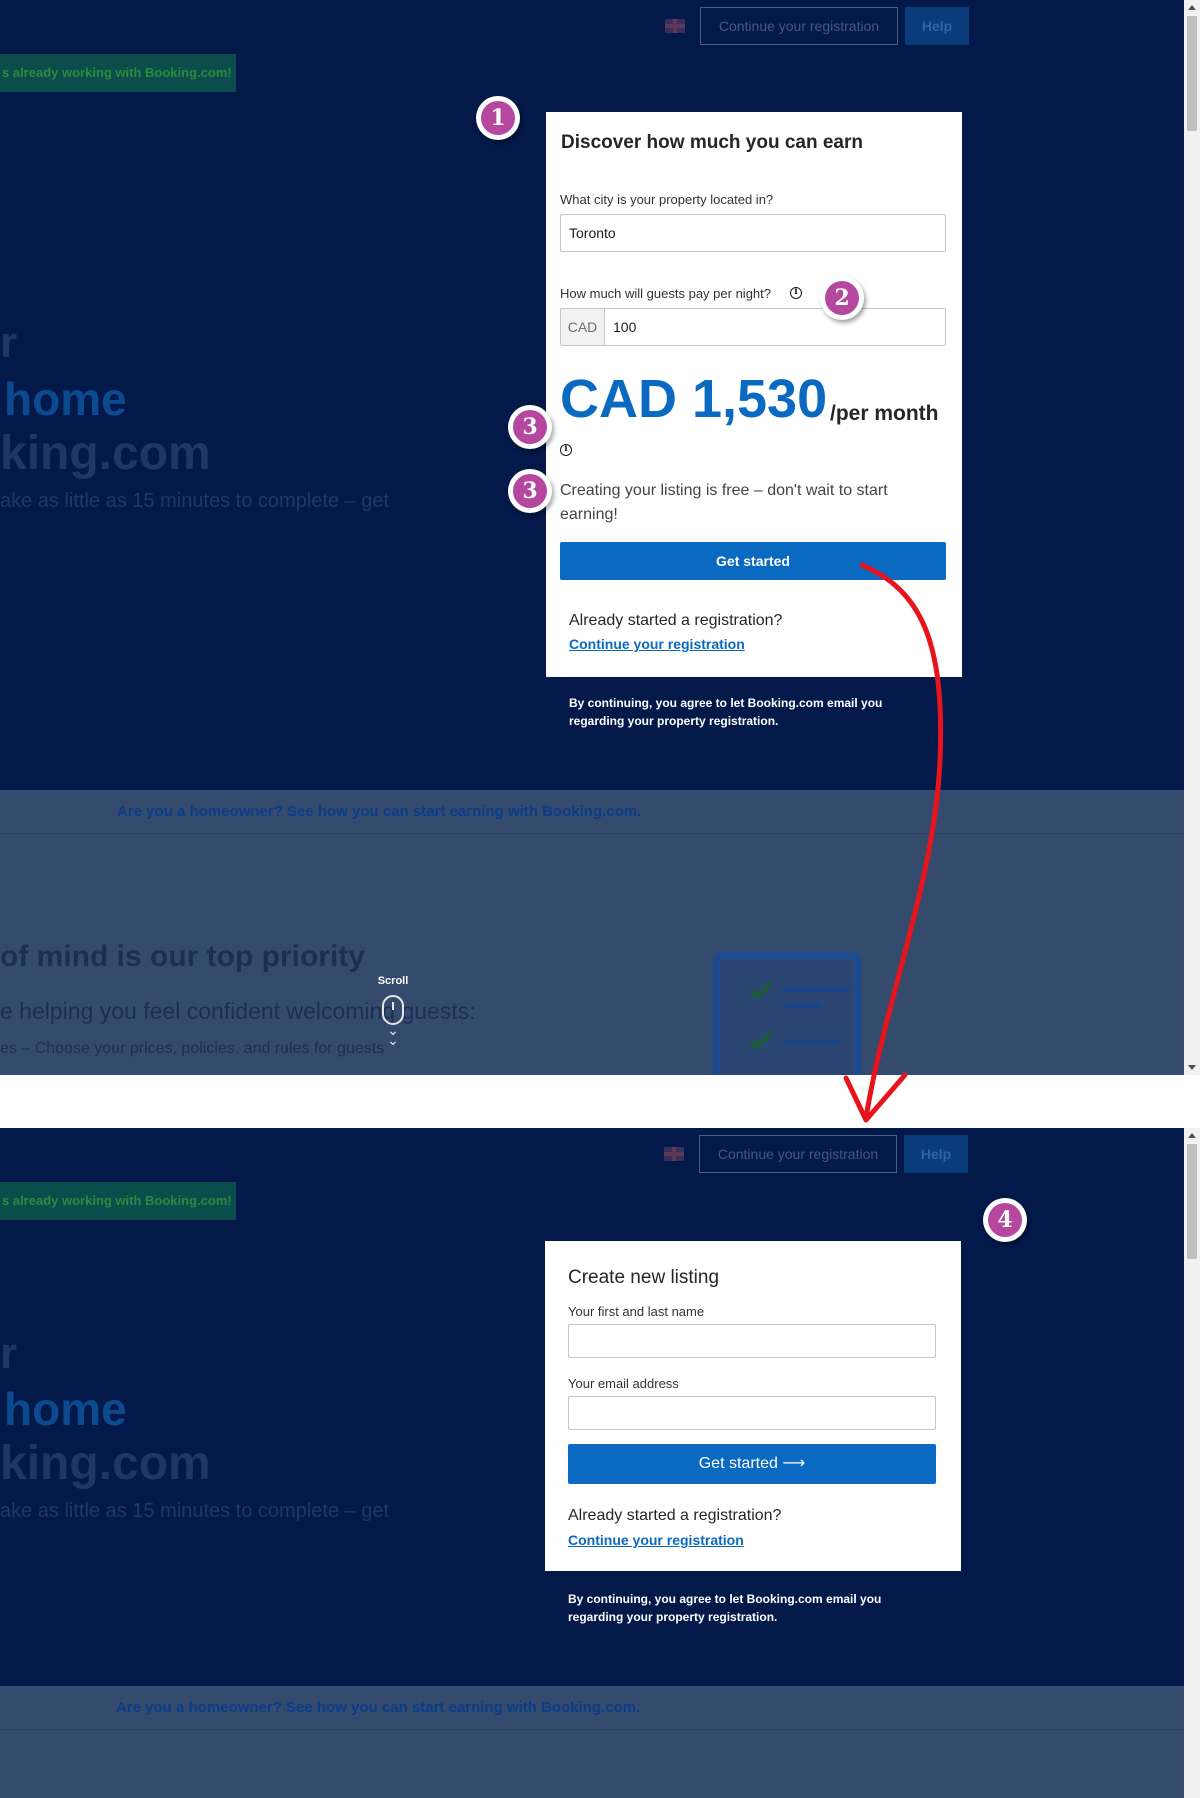 The height and width of the screenshot is (1798, 1200). What do you see at coordinates (636, 1311) in the screenshot?
I see `name-label: Your first and last name` at bounding box center [636, 1311].